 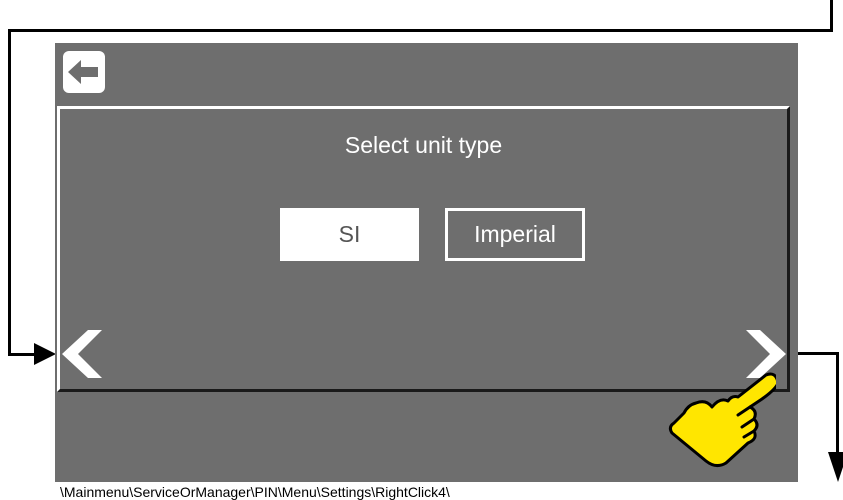 What do you see at coordinates (722, 420) in the screenshot?
I see `pointing-hand-icon` at bounding box center [722, 420].